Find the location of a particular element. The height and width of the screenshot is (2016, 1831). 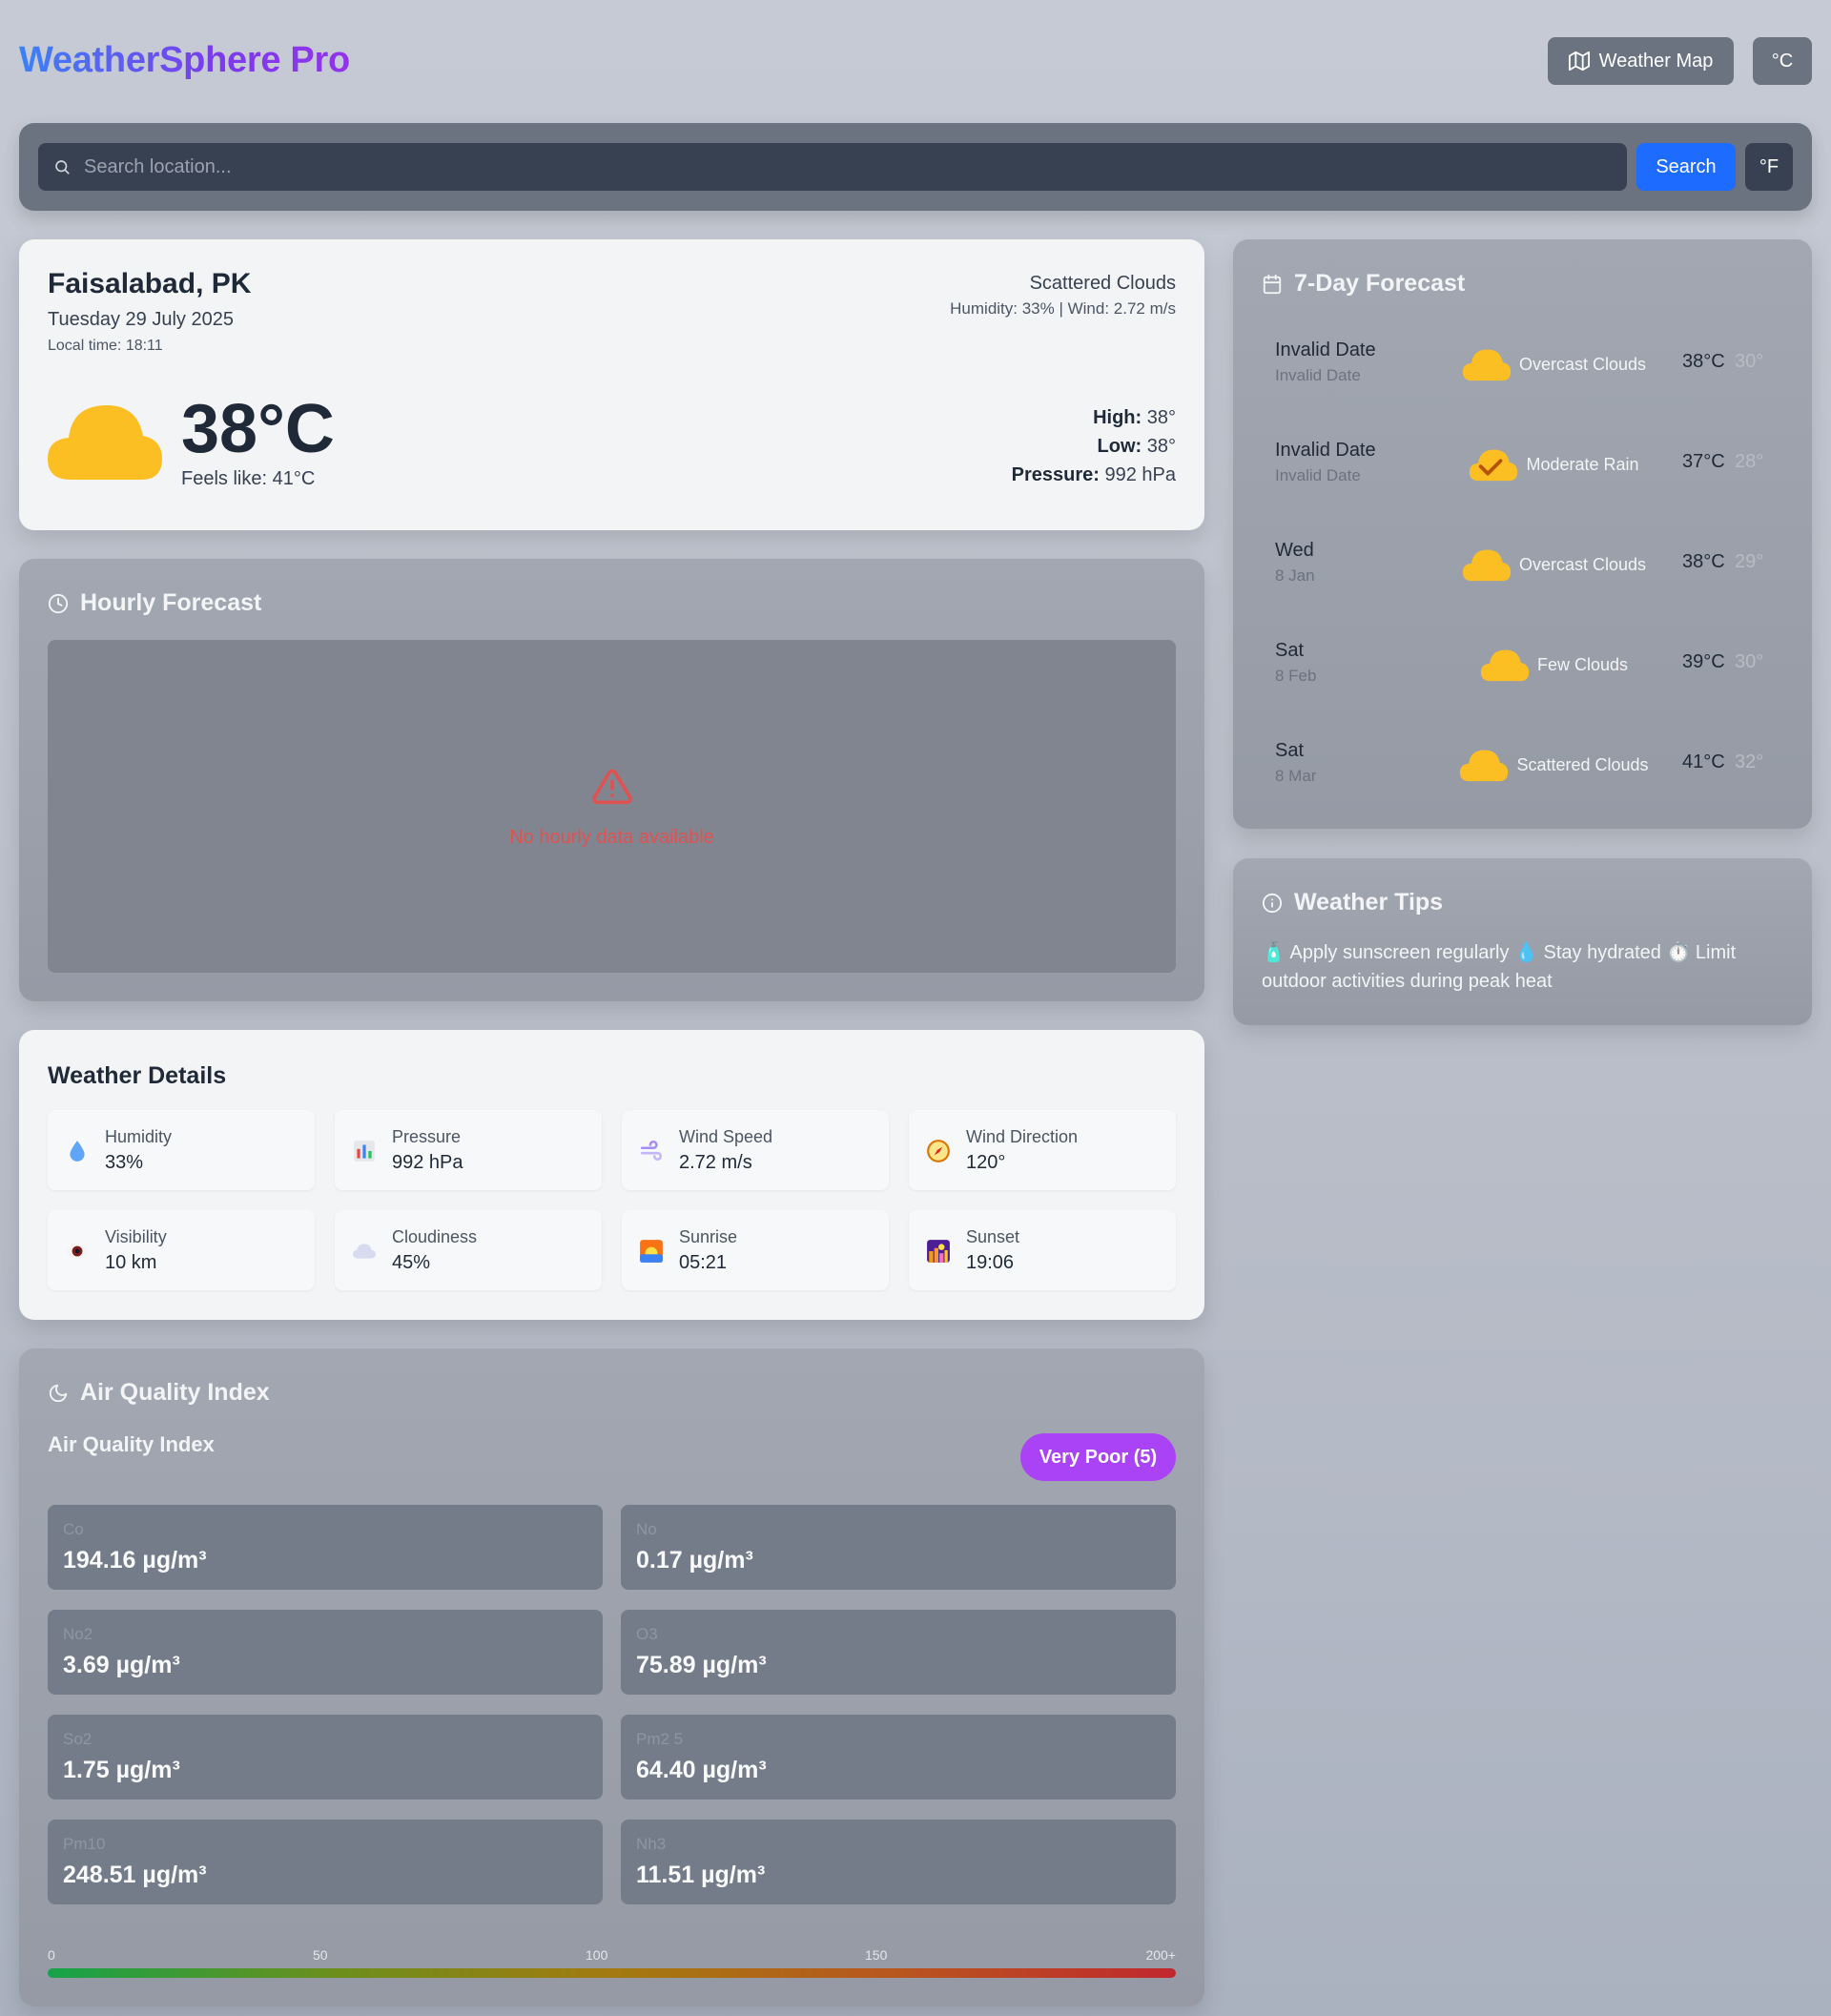

air-quality-title: Air Quality Index is located at coordinates (175, 1393).